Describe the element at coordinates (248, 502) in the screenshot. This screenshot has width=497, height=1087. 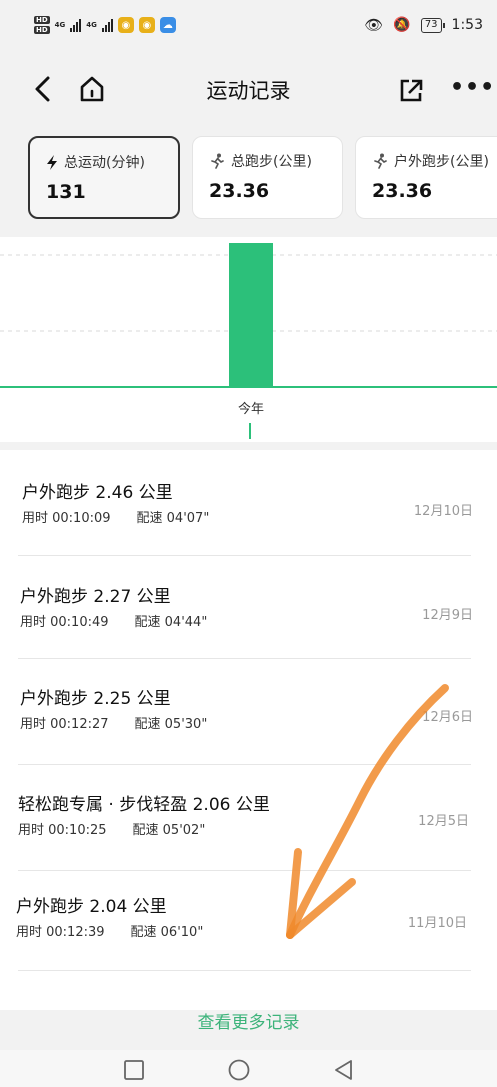
I see `list-item: 户外跑步 2.46 公里 用时 00:10:09 配速 04'07" 12月10日` at that location.